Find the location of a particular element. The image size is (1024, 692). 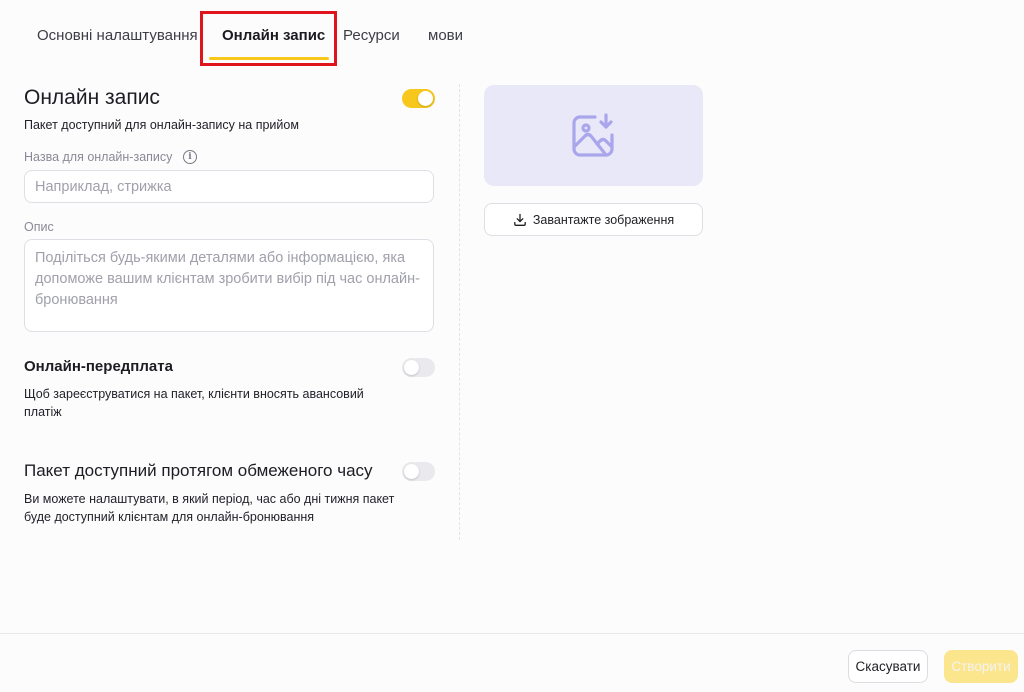

limited-time-title: Пакет доступний протягом обмеженого часу is located at coordinates (198, 470).